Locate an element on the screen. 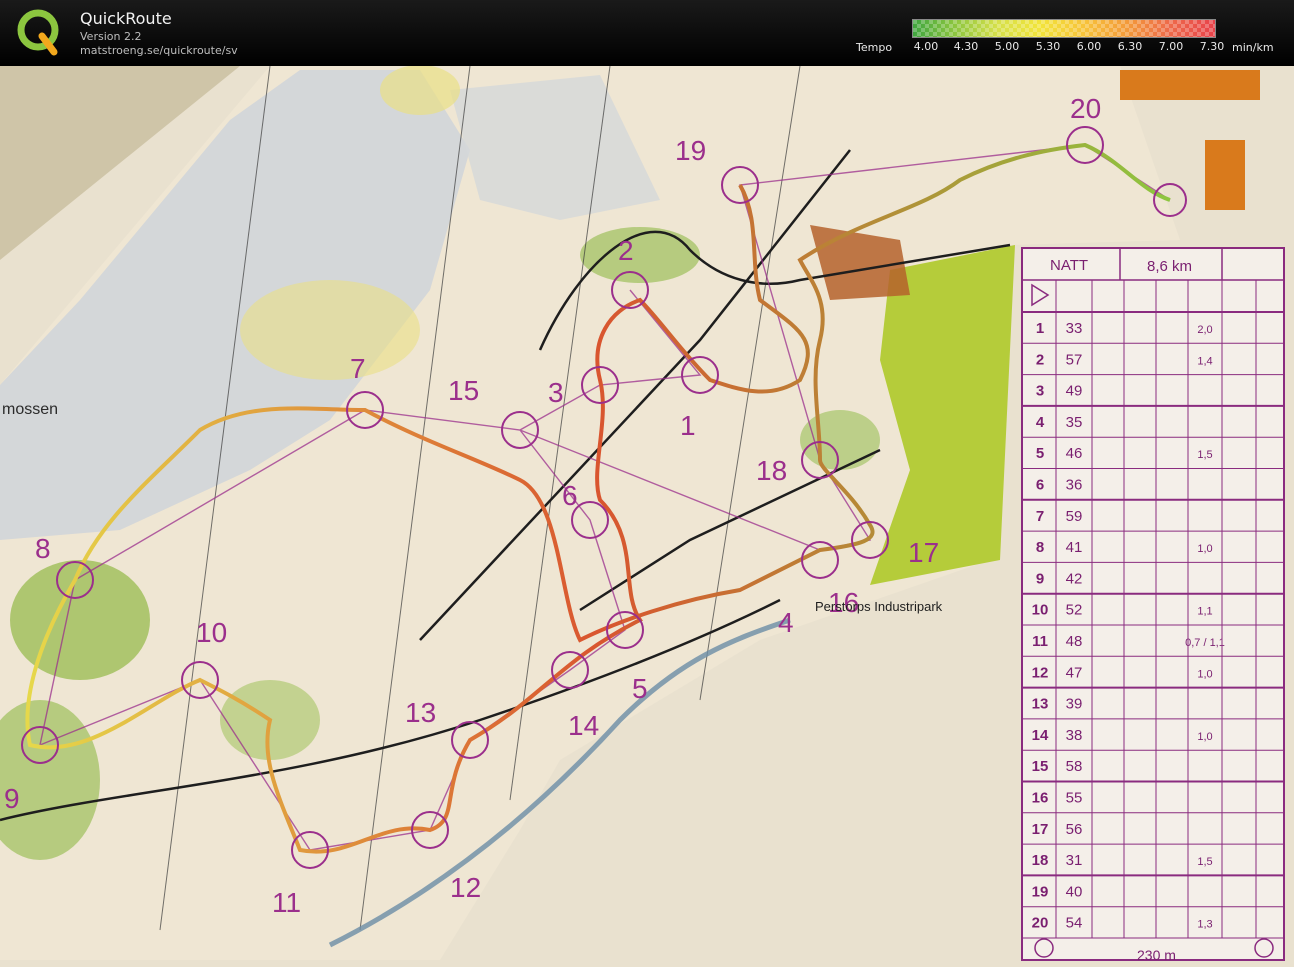 Image resolution: width=1294 pixels, height=967 pixels. control-number: 20 is located at coordinates (1085, 108).